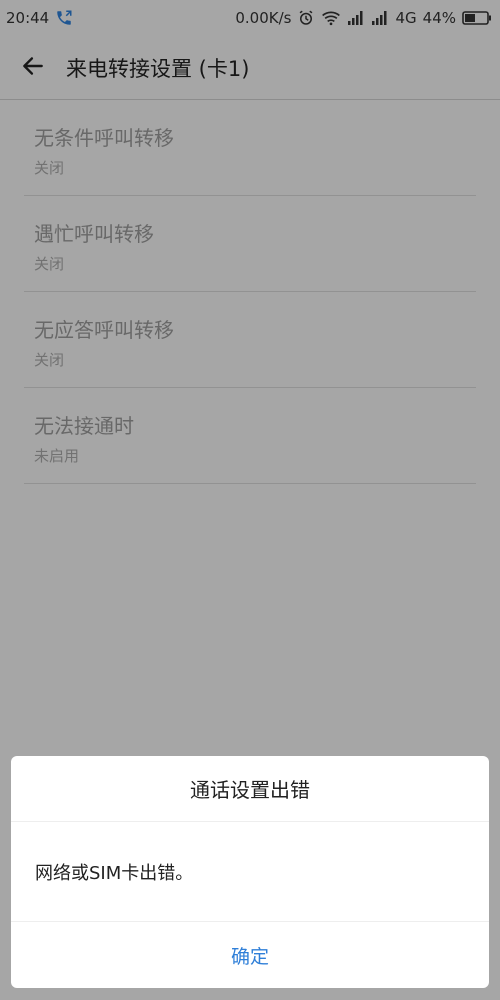  I want to click on dialog-message: 网络或SIM卡出错。, so click(250, 872).